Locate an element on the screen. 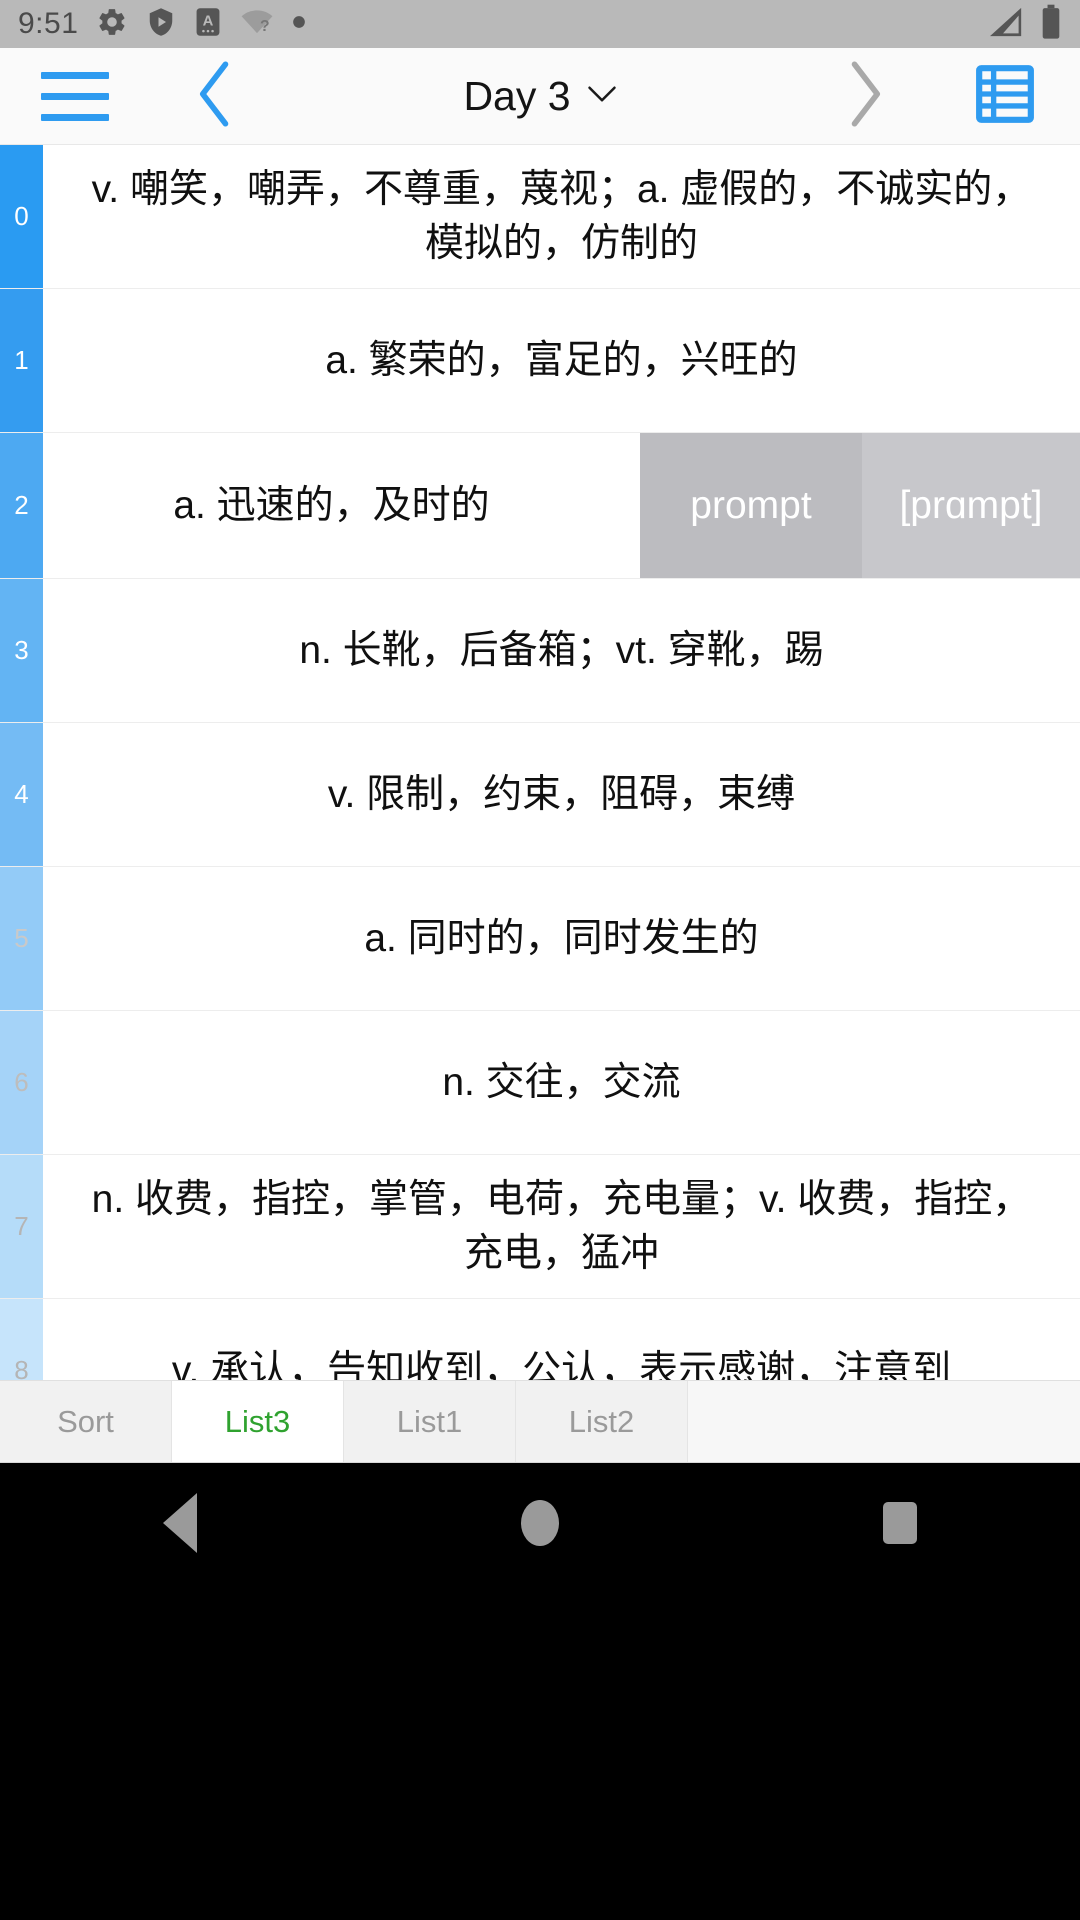 The height and width of the screenshot is (1920, 1080). chevron-right-icon is located at coordinates (865, 96).